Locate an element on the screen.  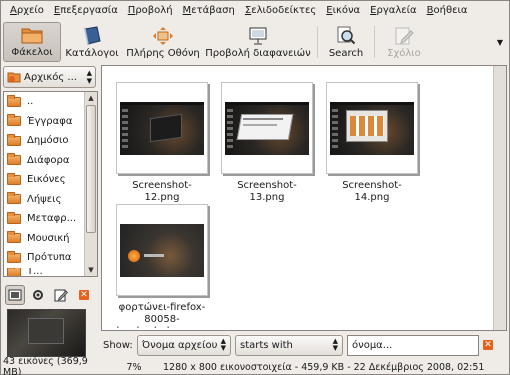
folder-item: Μουσική is located at coordinates (44, 239).